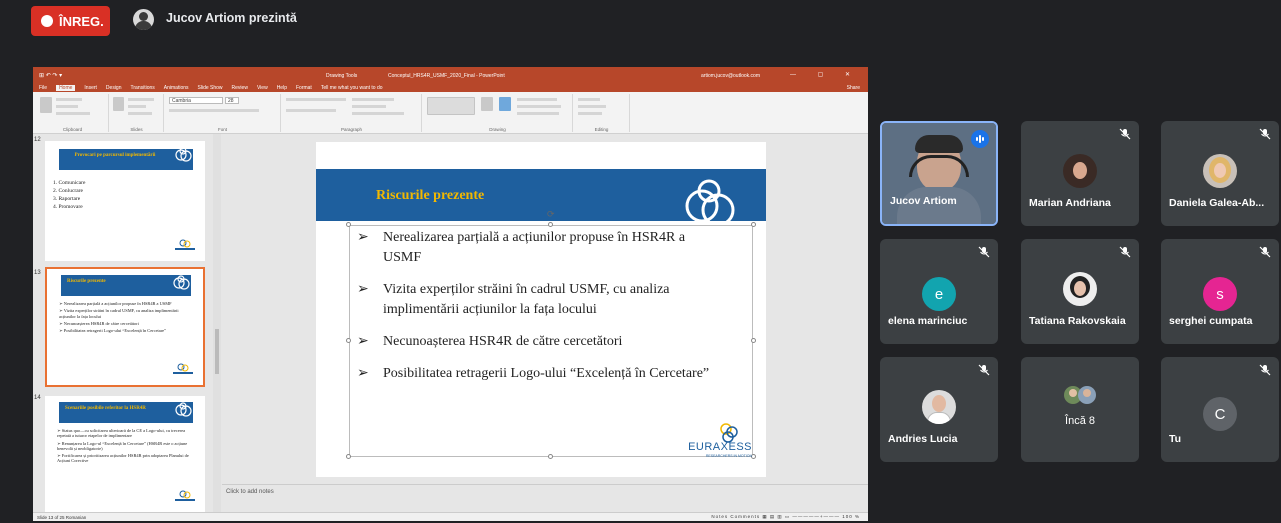  Describe the element at coordinates (282, 88) in the screenshot. I see `ribbon-tab: Help` at that location.